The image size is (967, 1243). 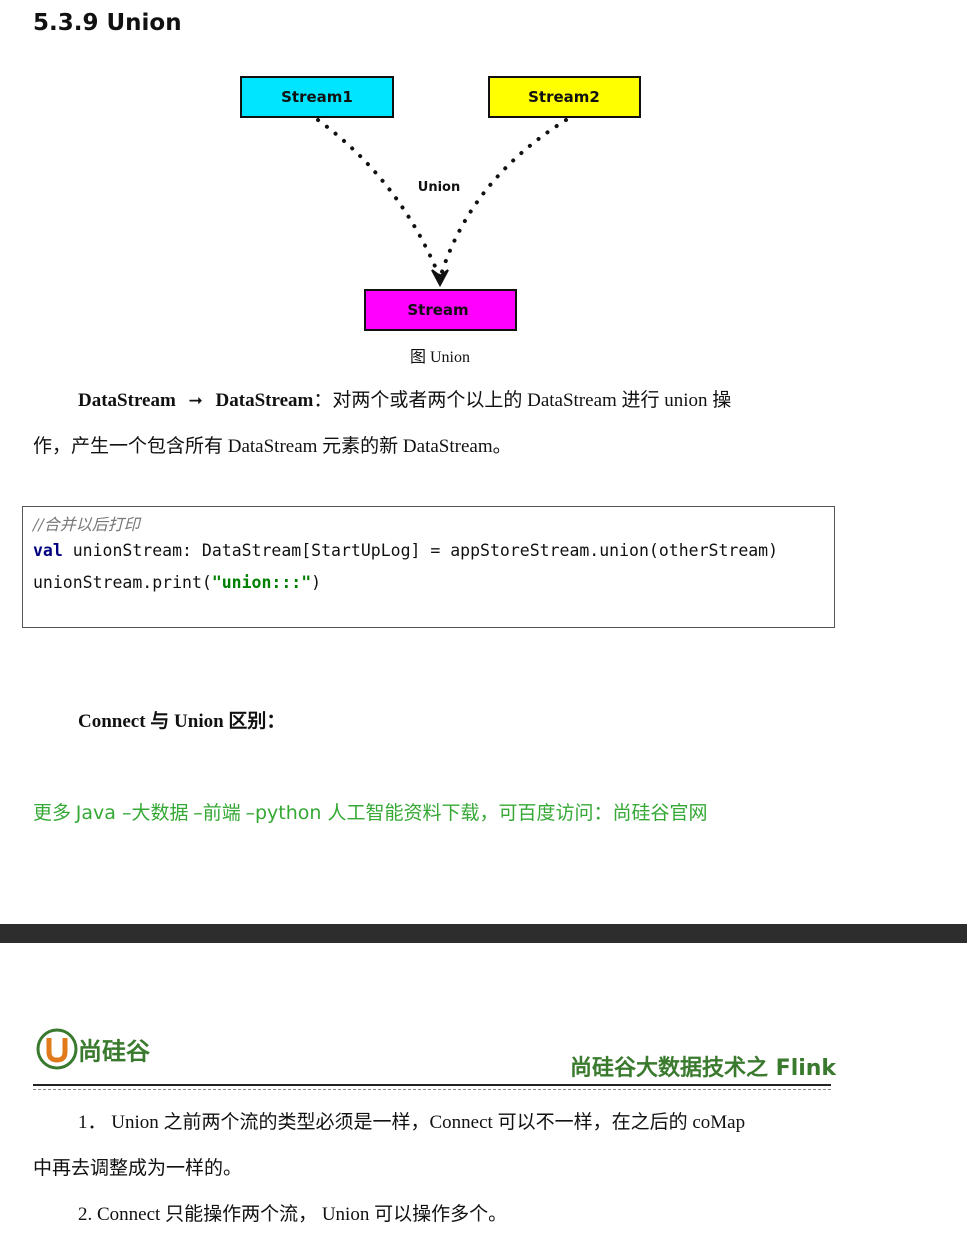 What do you see at coordinates (261, 582) in the screenshot?
I see `code-string: "union:::"` at bounding box center [261, 582].